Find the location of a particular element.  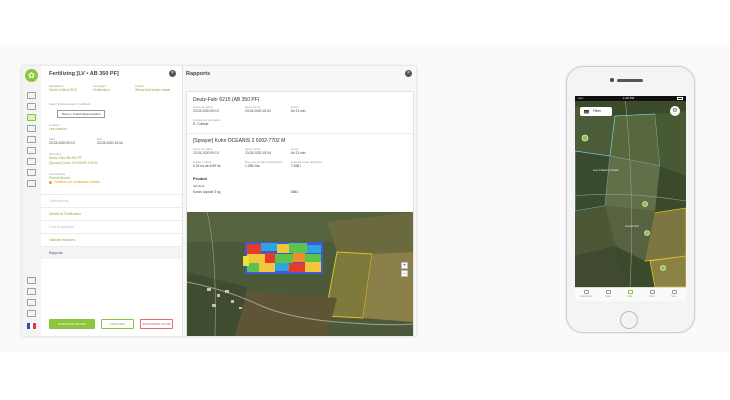

intervention-note: Fertilizer per modulation details is located at coordinates (77, 182).